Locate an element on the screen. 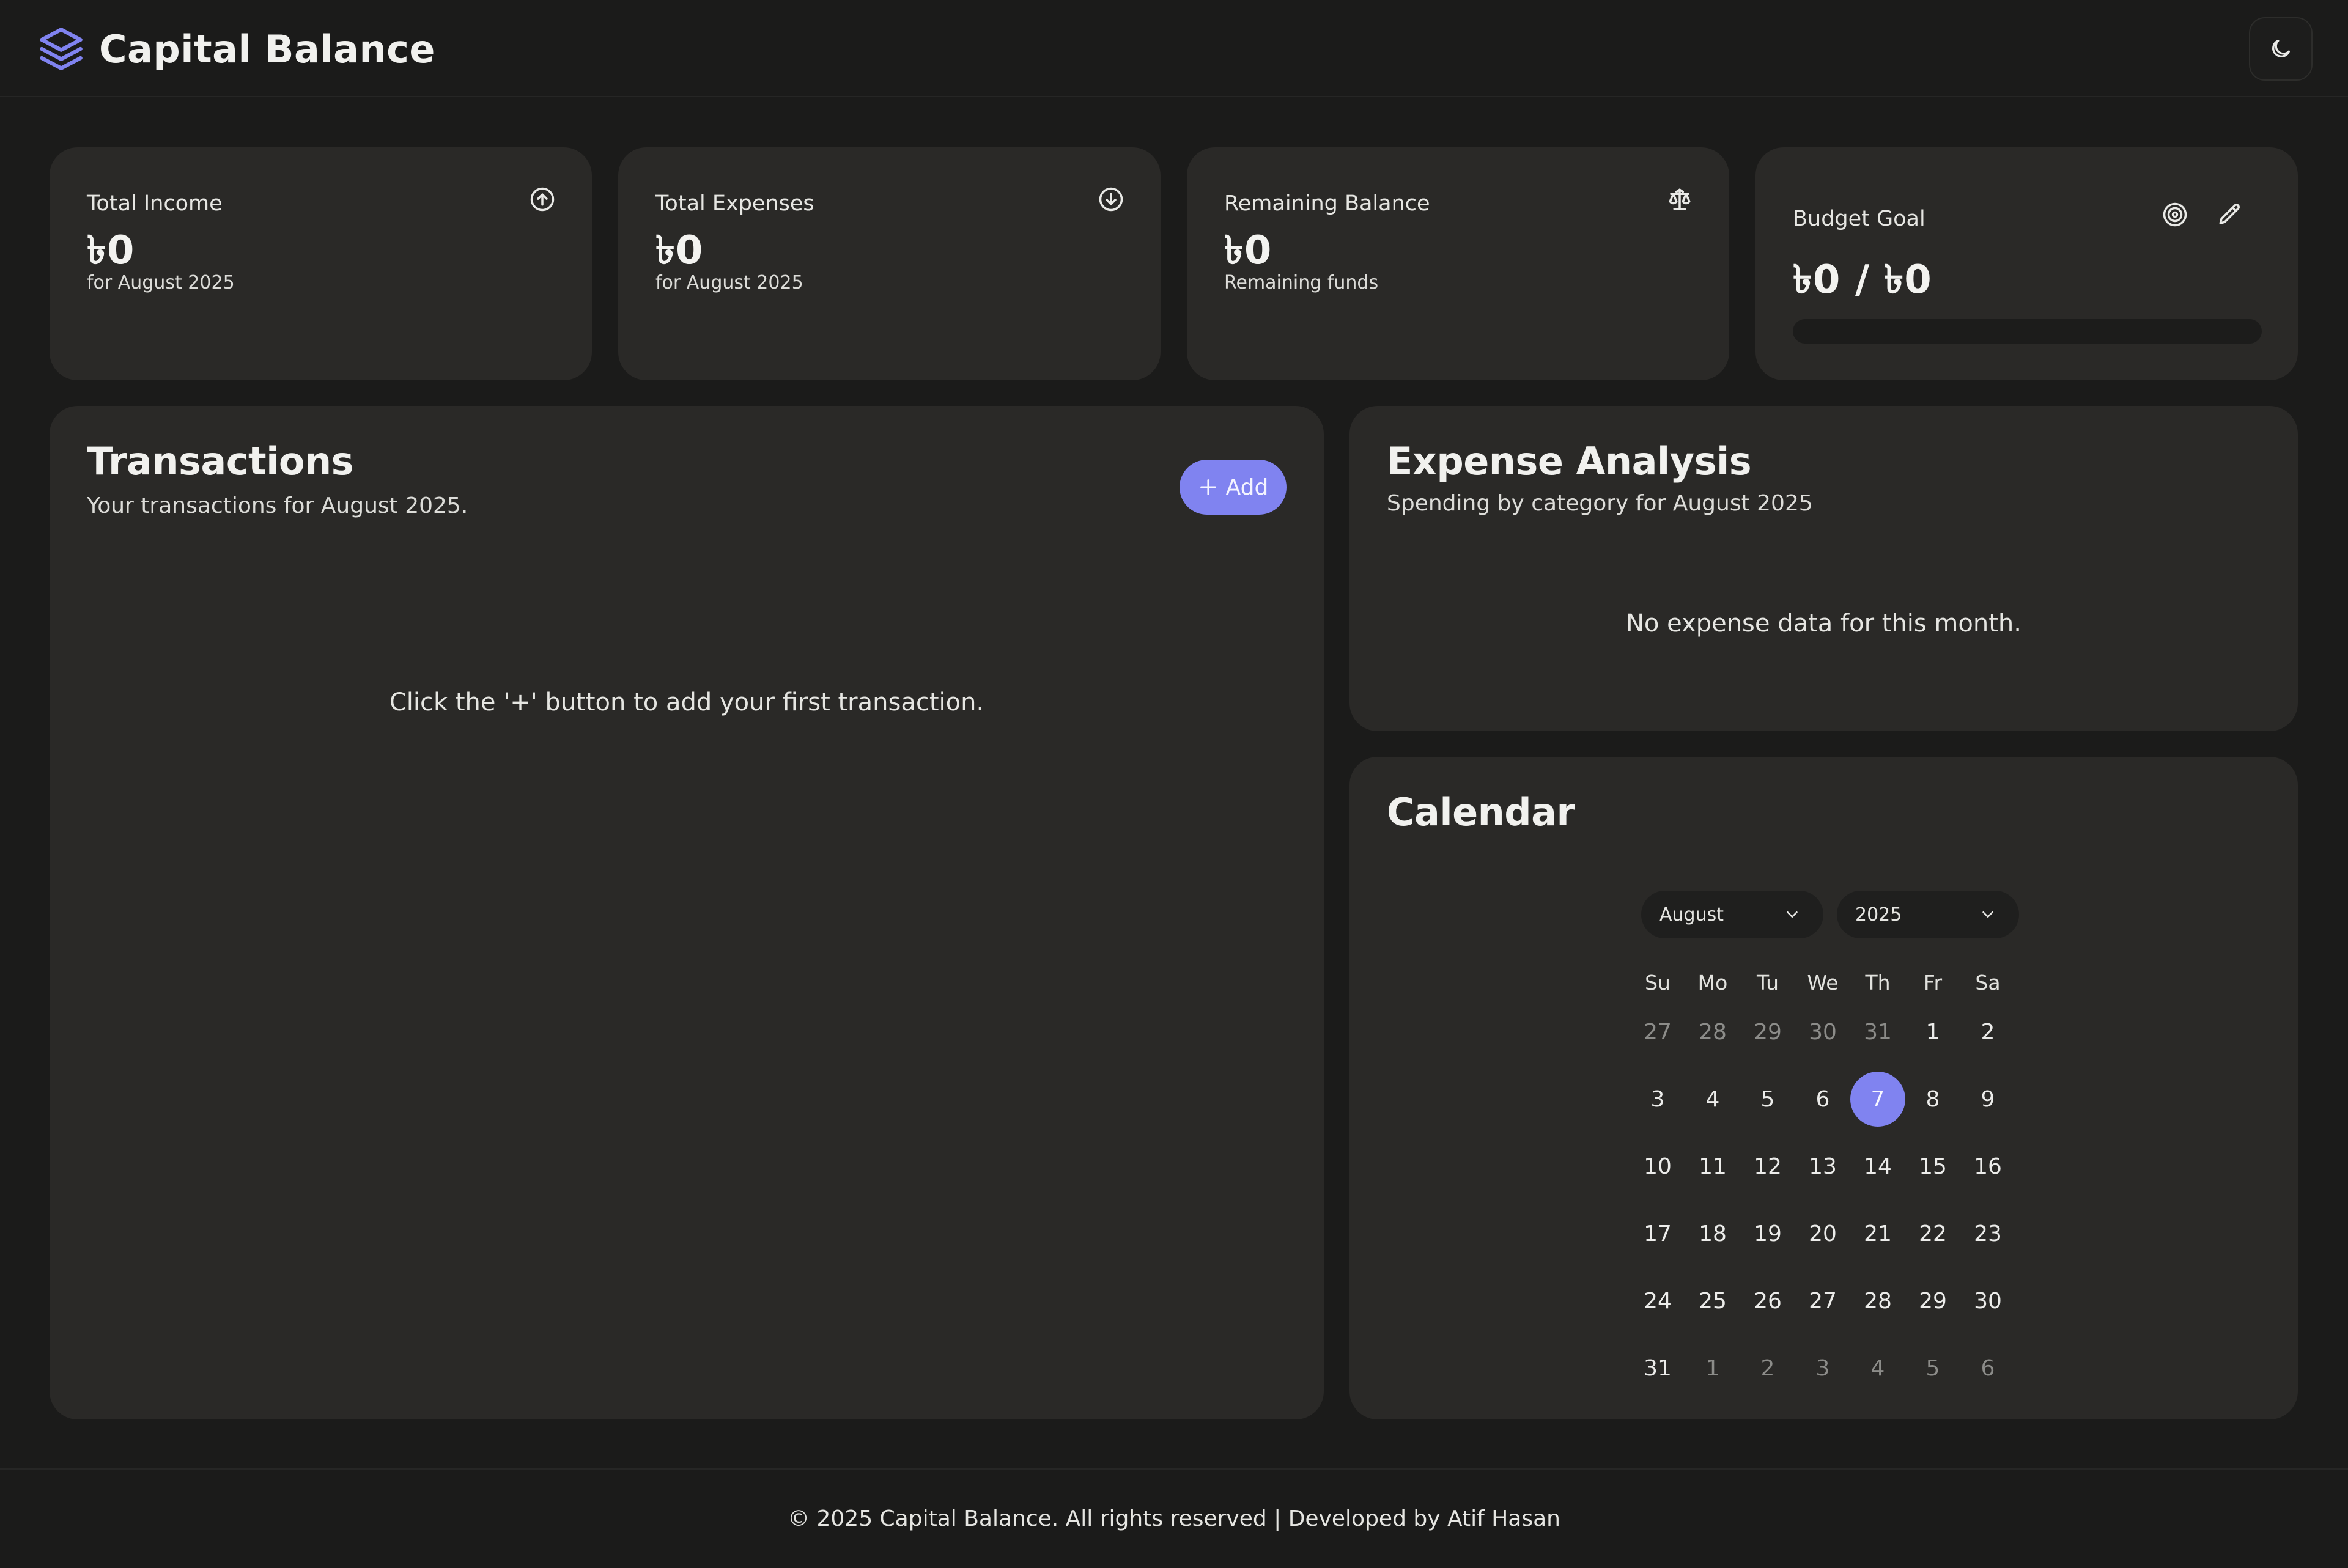 The width and height of the screenshot is (2348, 1568). calendar-day-selected: 7 is located at coordinates (1877, 1099).